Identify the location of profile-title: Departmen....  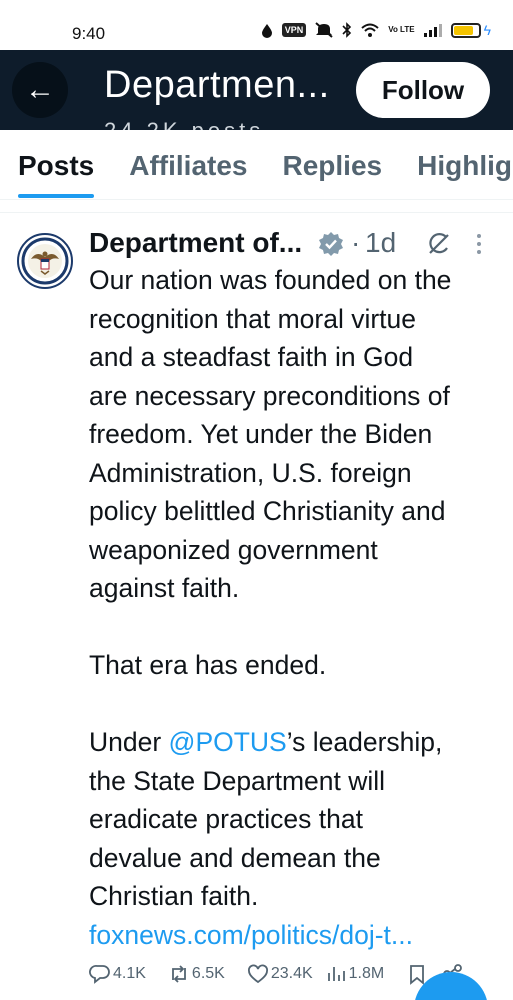
(217, 85).